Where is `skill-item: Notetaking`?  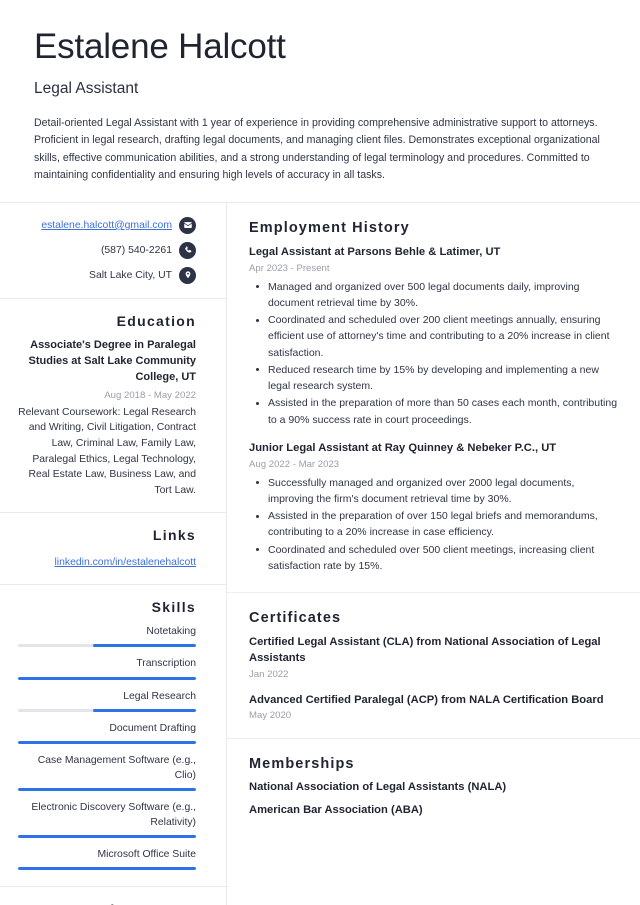 skill-item: Notetaking is located at coordinates (107, 636).